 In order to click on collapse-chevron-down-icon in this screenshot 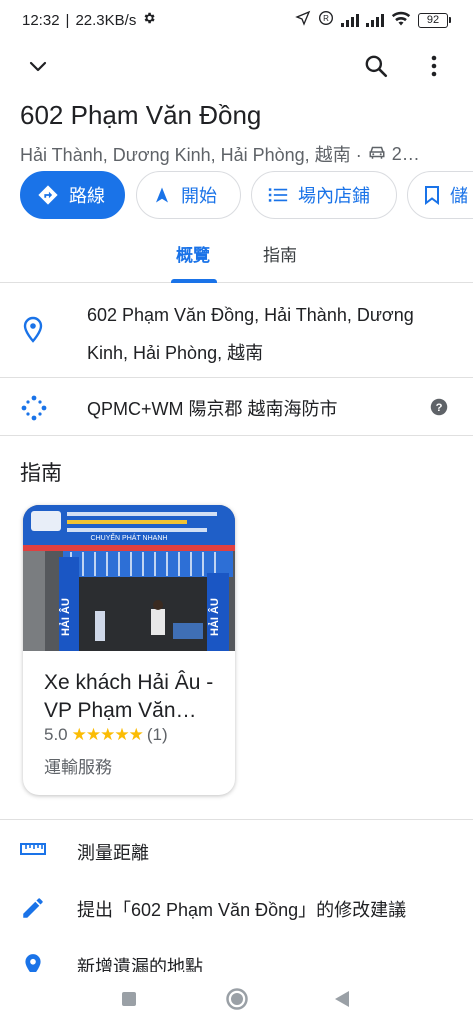, I will do `click(38, 66)`.